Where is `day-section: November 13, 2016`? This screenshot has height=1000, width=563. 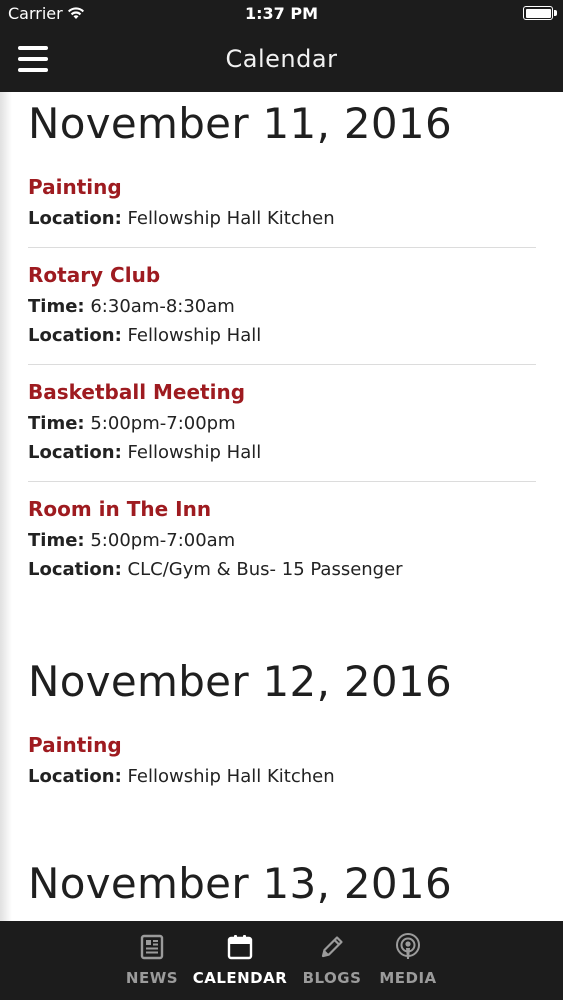
day-section: November 13, 2016 is located at coordinates (226, 884).